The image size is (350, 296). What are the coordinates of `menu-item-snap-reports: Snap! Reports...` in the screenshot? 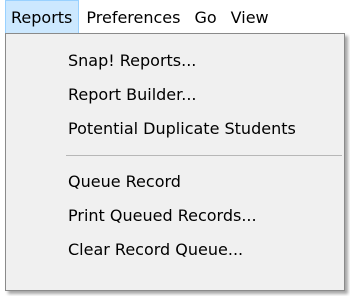 It's located at (175, 60).